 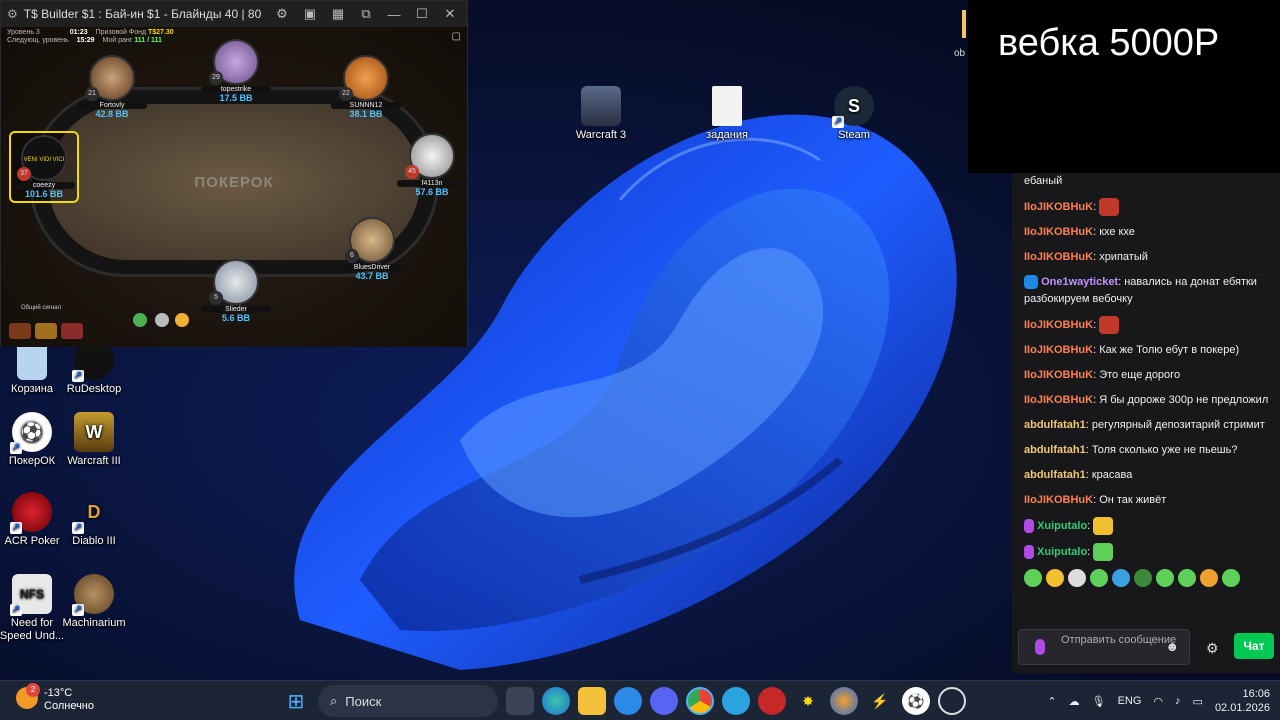 I want to click on bet-flop-badge-icon, so click(x=72, y=331).